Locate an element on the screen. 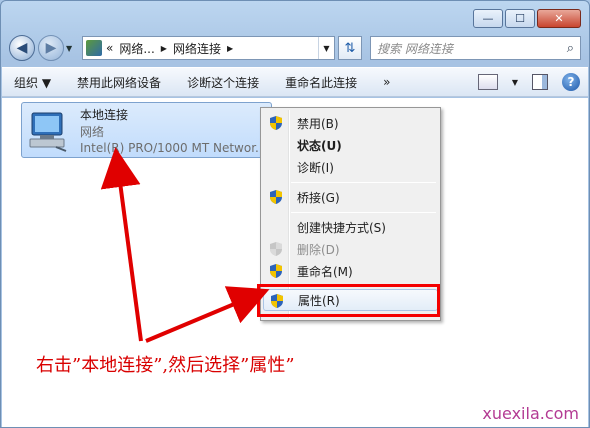 This screenshot has height=428, width=590. menu-item-create-shortcut: 创建快捷方式(S) is located at coordinates (350, 227).